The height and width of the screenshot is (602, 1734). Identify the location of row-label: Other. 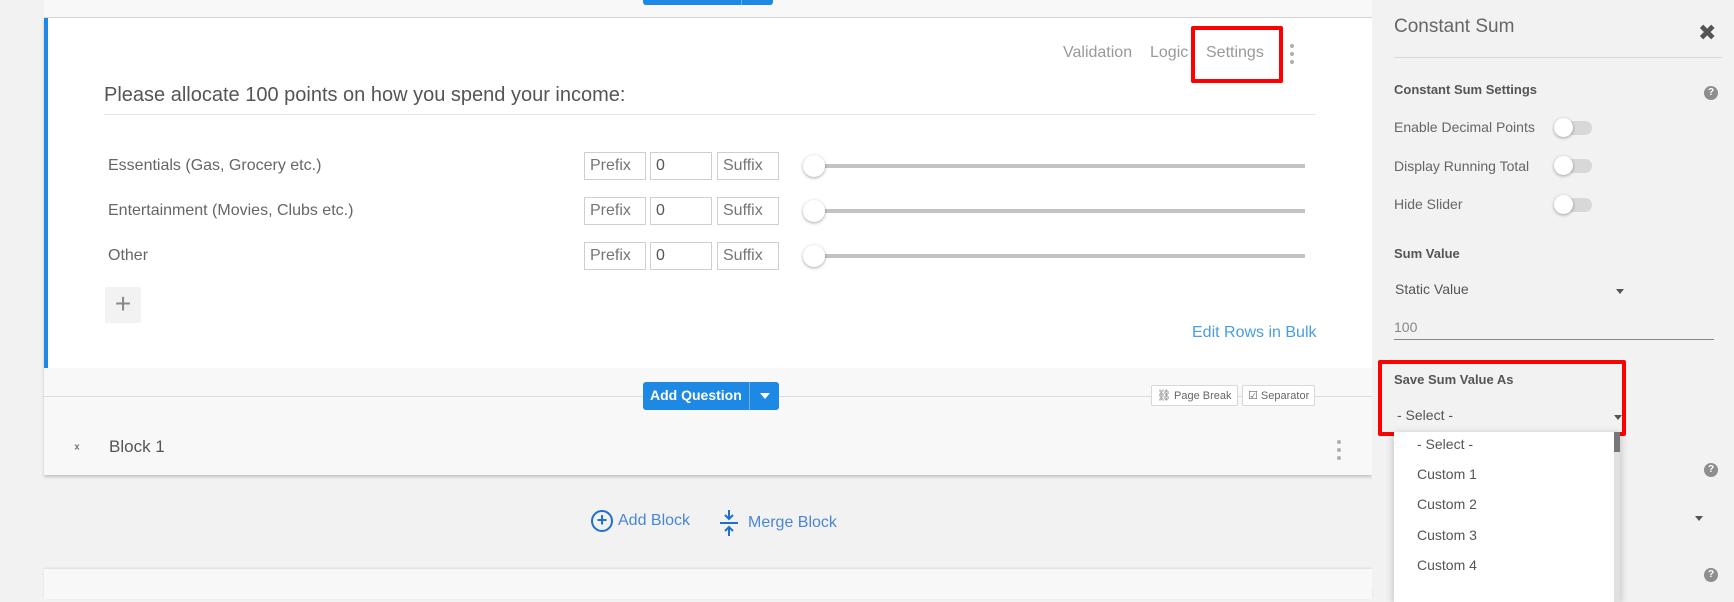
(128, 256).